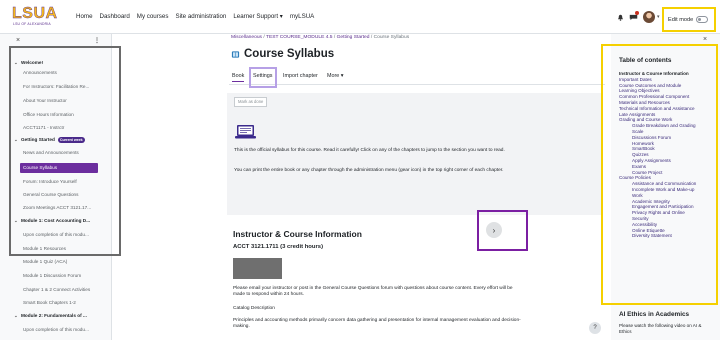 The width and height of the screenshot is (720, 340). What do you see at coordinates (620, 17) in the screenshot?
I see `bell-icon` at bounding box center [620, 17].